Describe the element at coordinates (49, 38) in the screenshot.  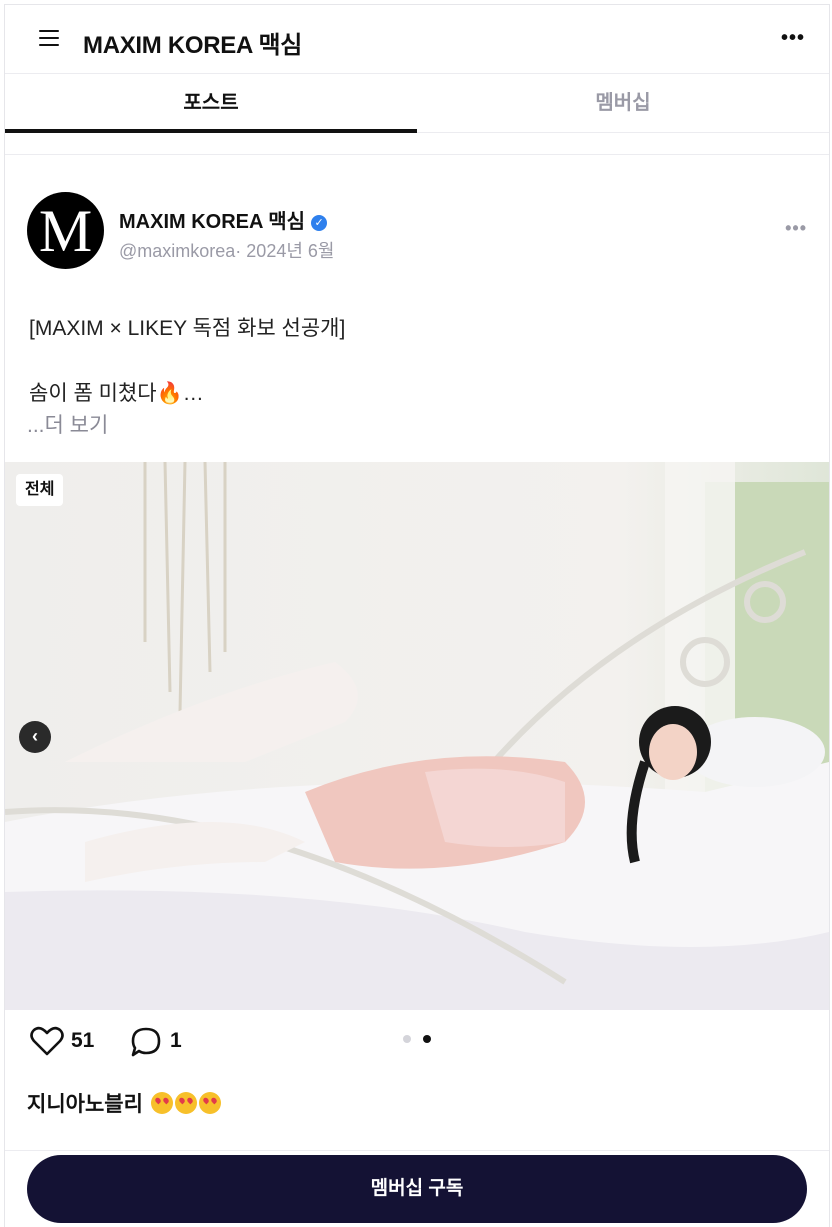
I see `hamburger-menu-icon` at that location.